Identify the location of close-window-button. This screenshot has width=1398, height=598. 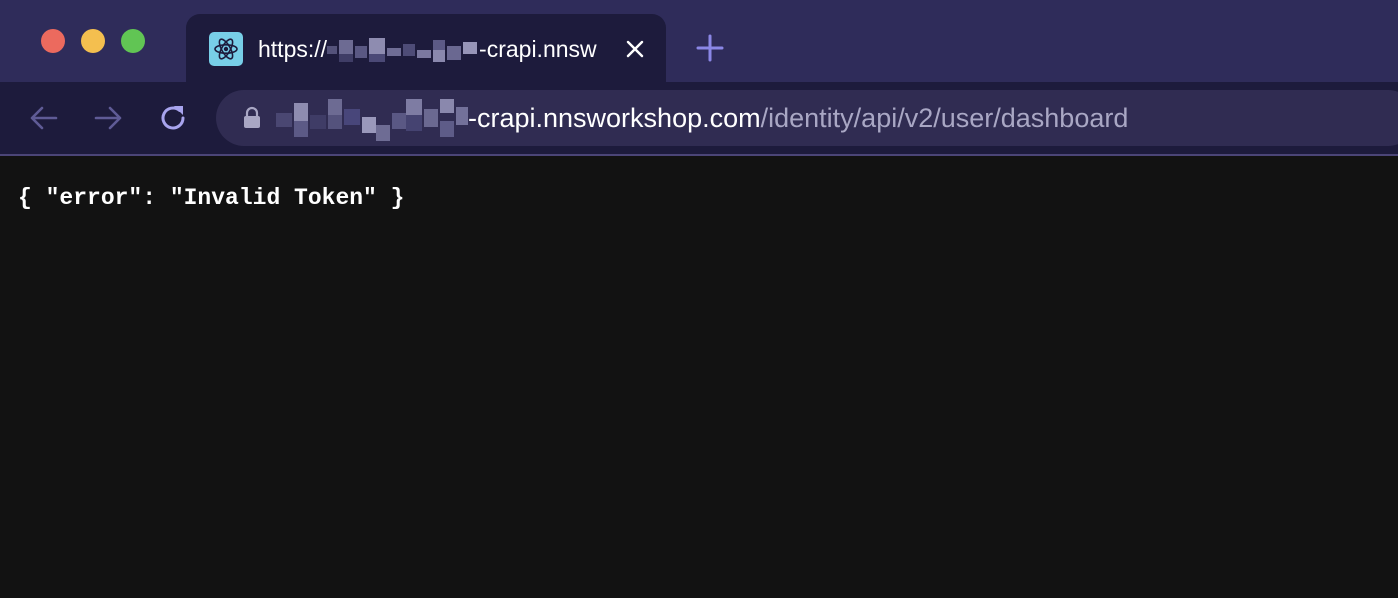
(53, 41).